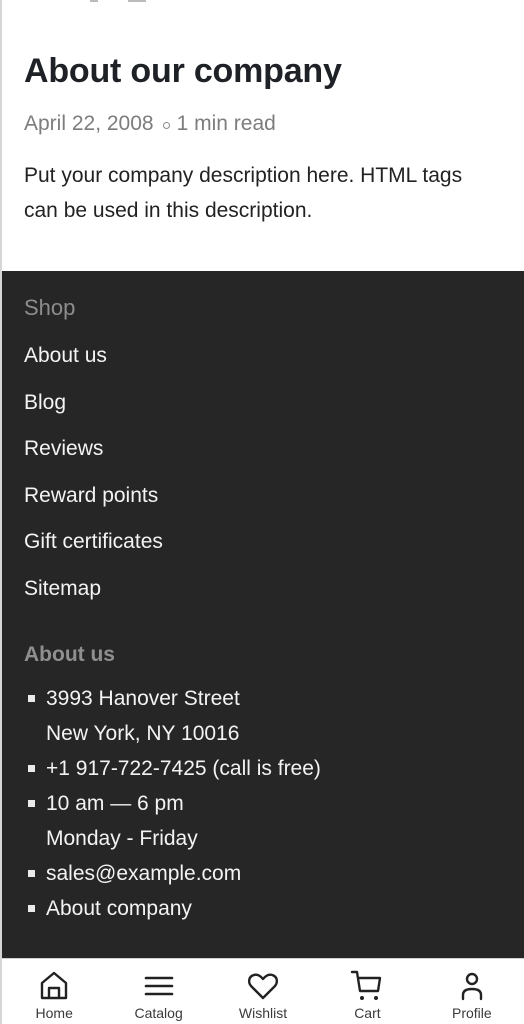  I want to click on contact-email: sales@example.com, so click(172, 873).